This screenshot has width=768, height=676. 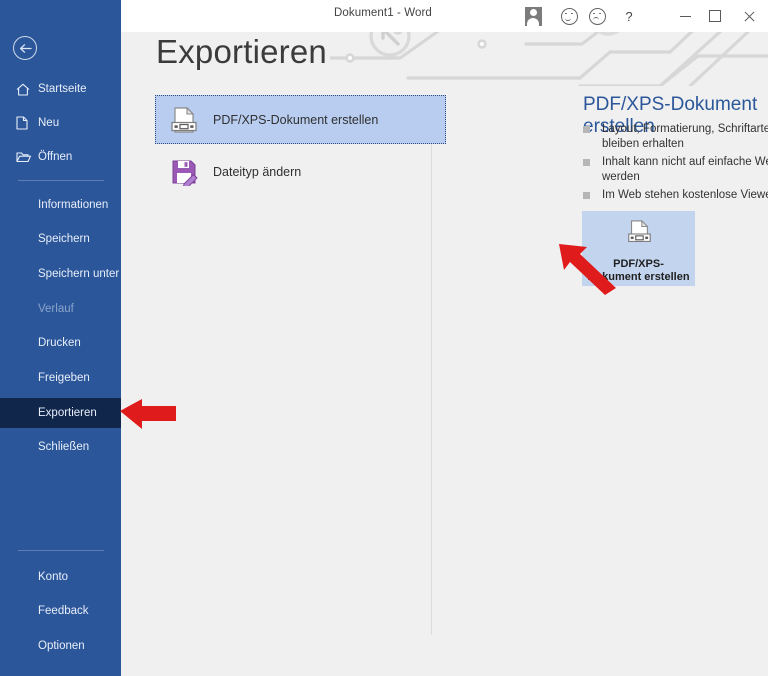 I want to click on sidebar-item-optionen: Optionen, so click(x=60, y=646).